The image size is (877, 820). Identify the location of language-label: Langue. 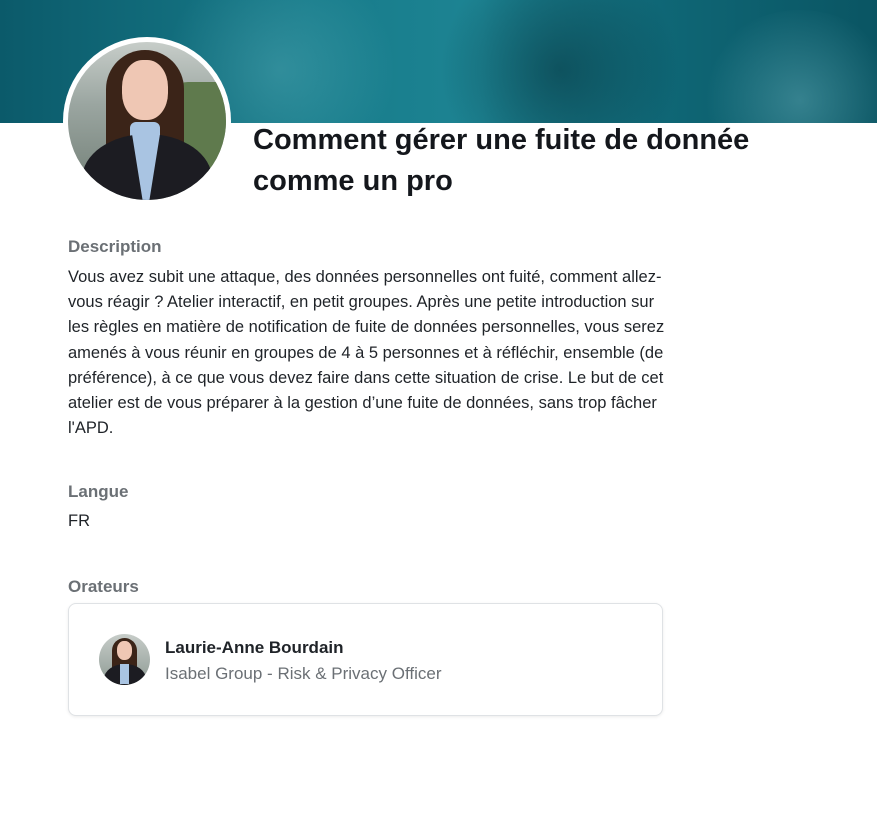
(98, 491).